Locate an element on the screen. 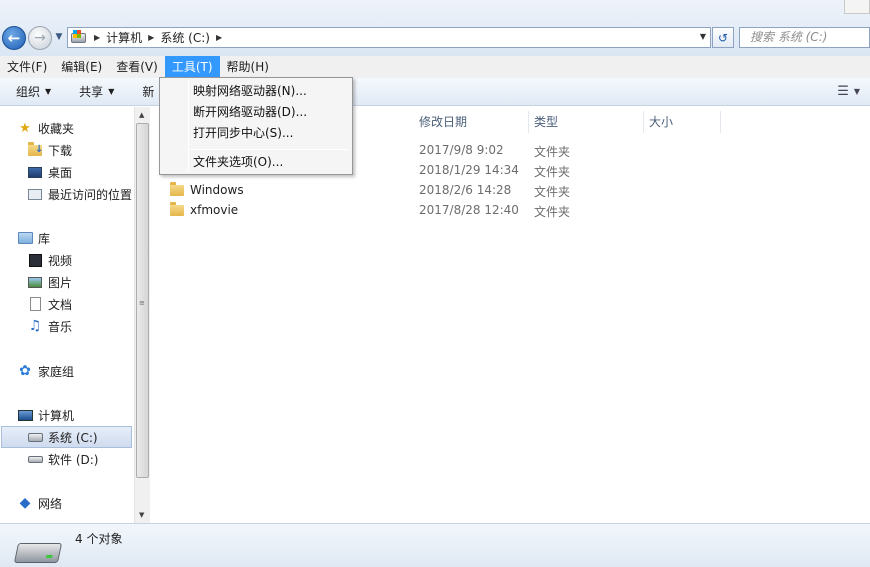 Image resolution: width=870 pixels, height=567 pixels. share-label: 共享 is located at coordinates (91, 92).